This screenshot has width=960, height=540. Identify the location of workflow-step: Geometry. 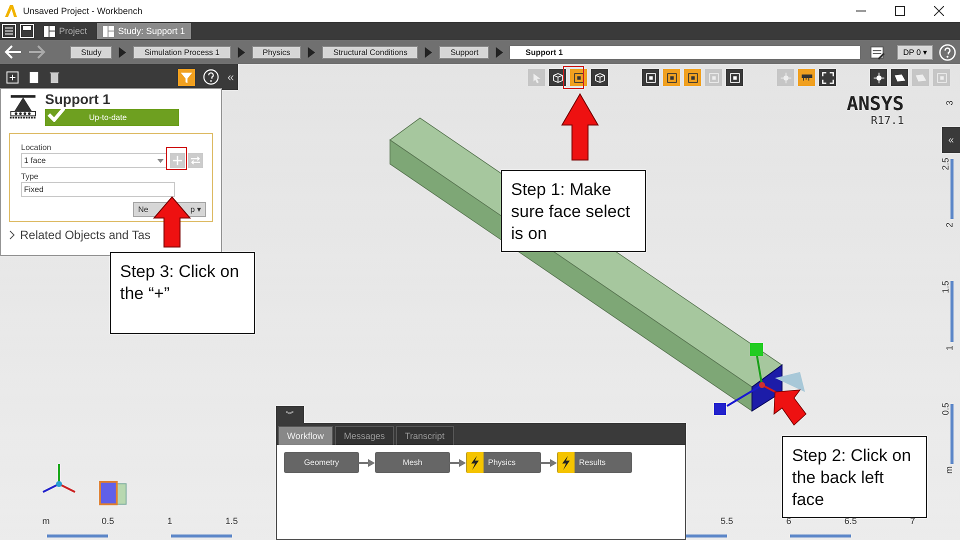
(321, 462).